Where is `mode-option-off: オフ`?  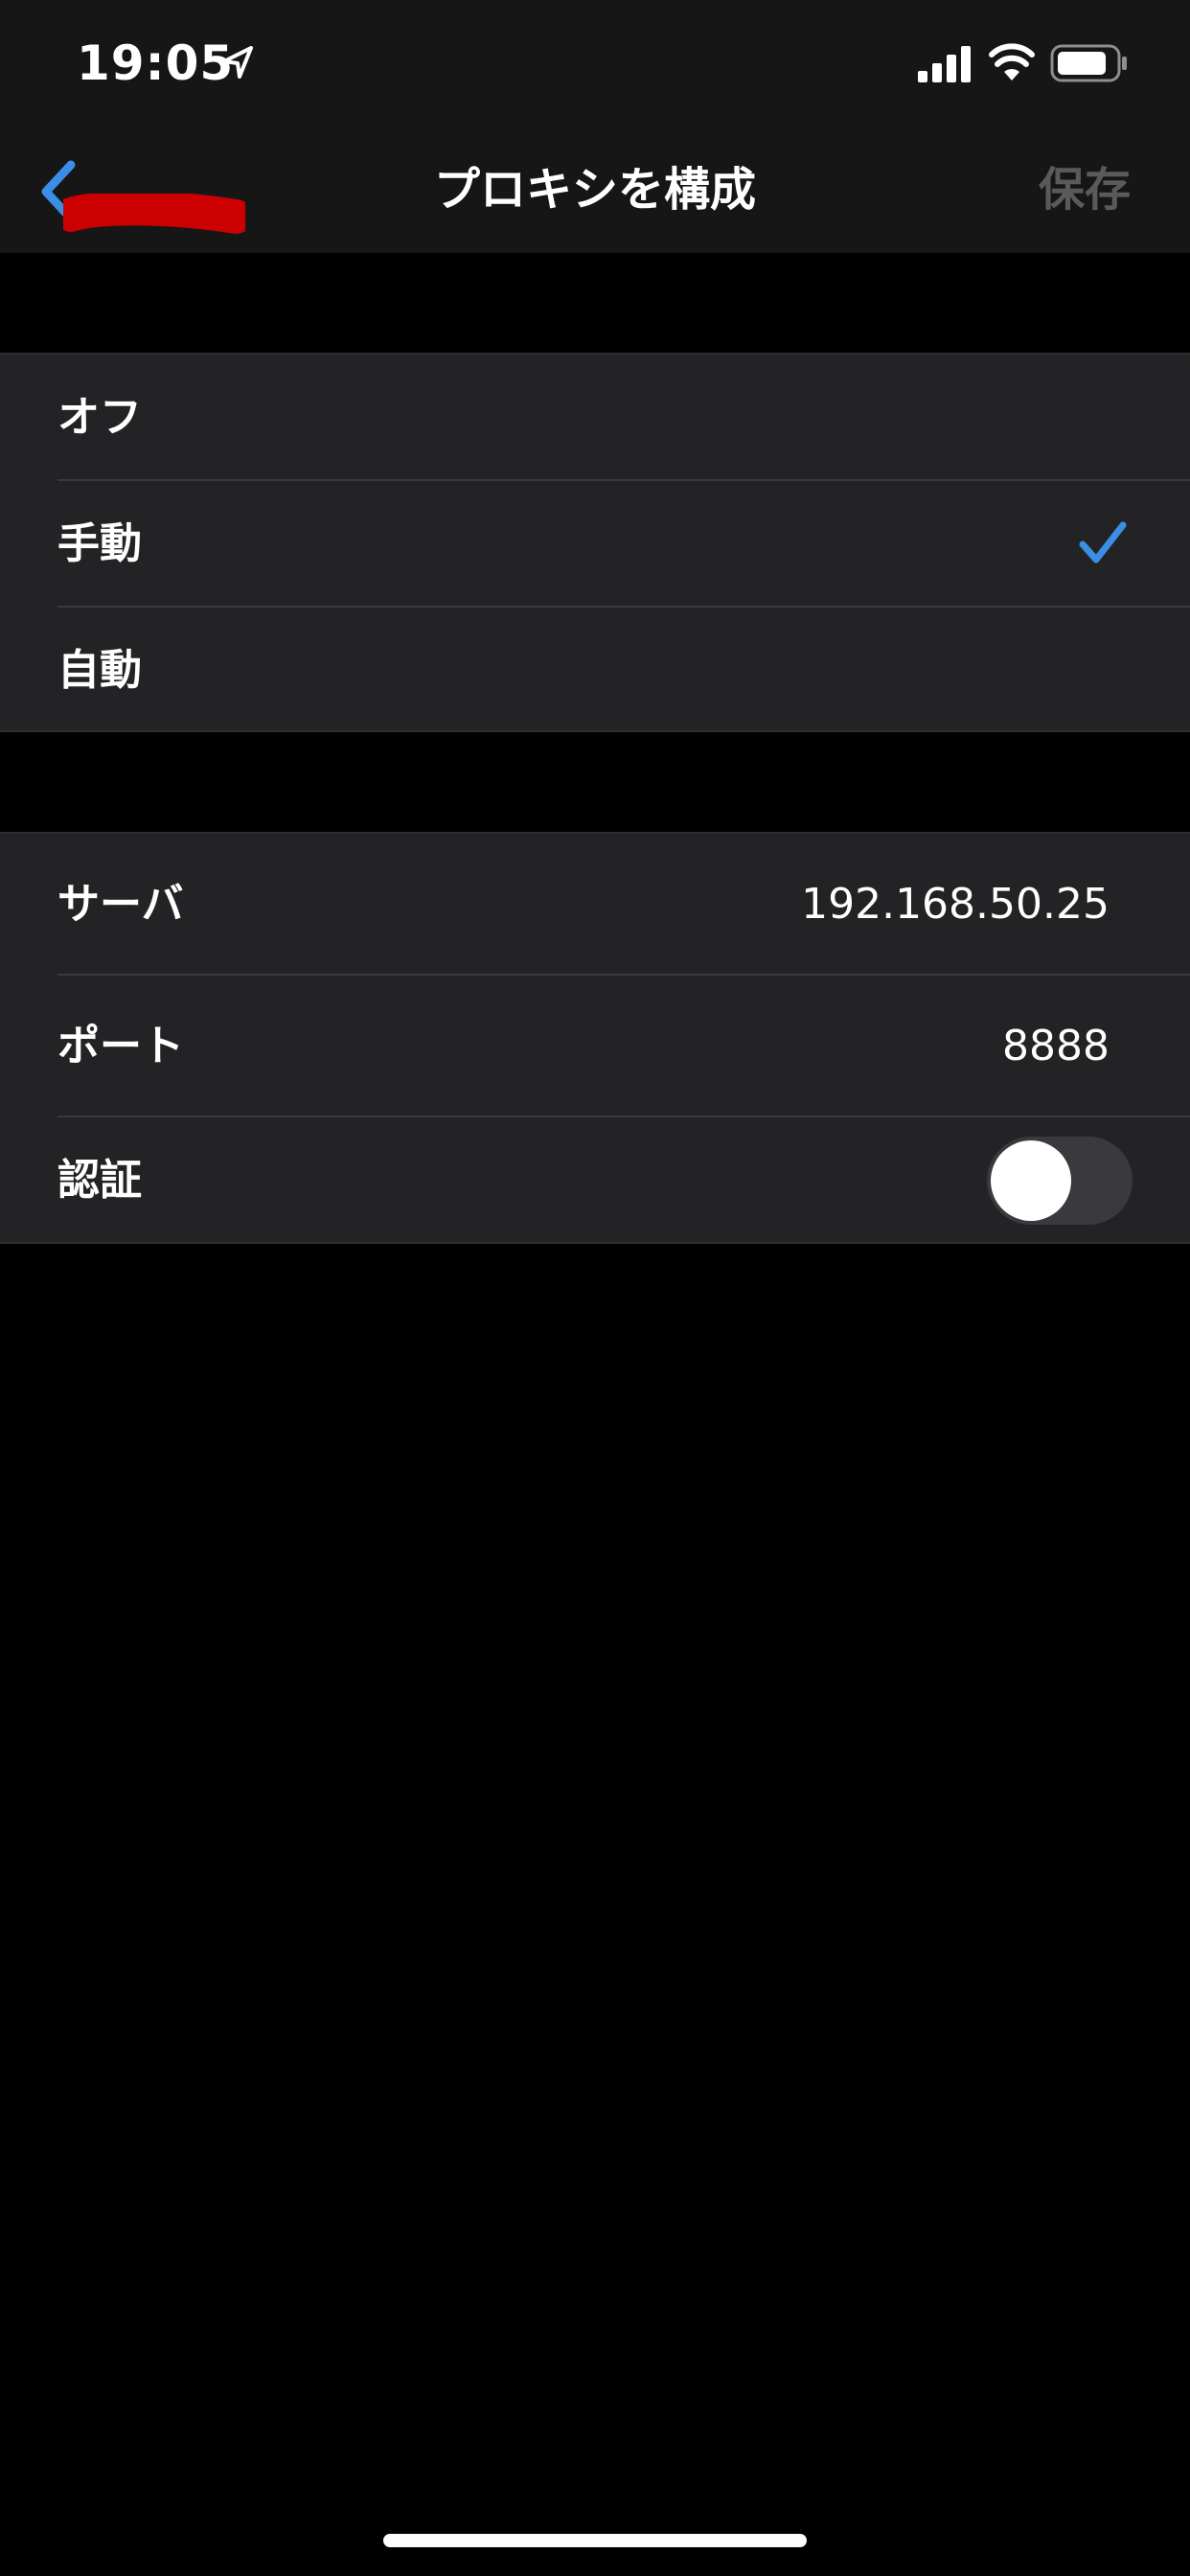
mode-option-off: オフ is located at coordinates (595, 418).